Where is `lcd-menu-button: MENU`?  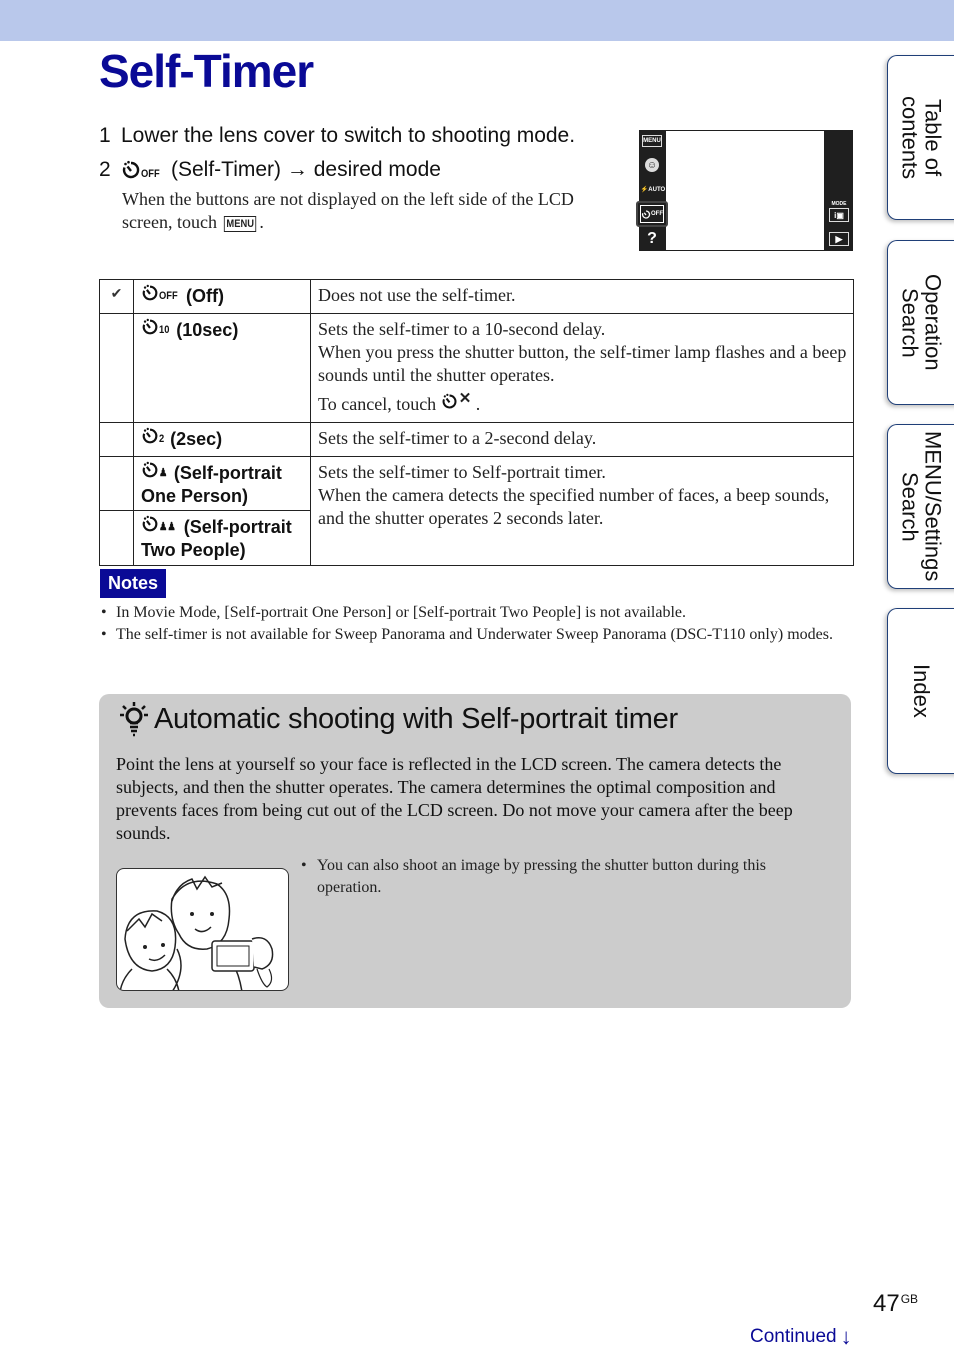 lcd-menu-button: MENU is located at coordinates (652, 141).